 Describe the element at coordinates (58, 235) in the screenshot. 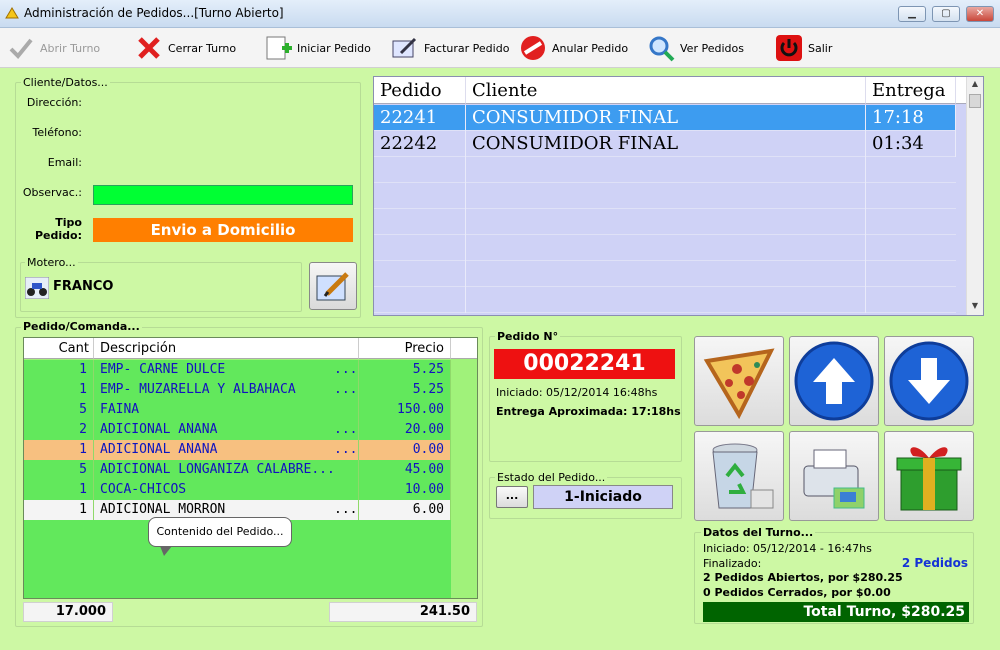

I see `tipo-label-2: Pedido:` at that location.